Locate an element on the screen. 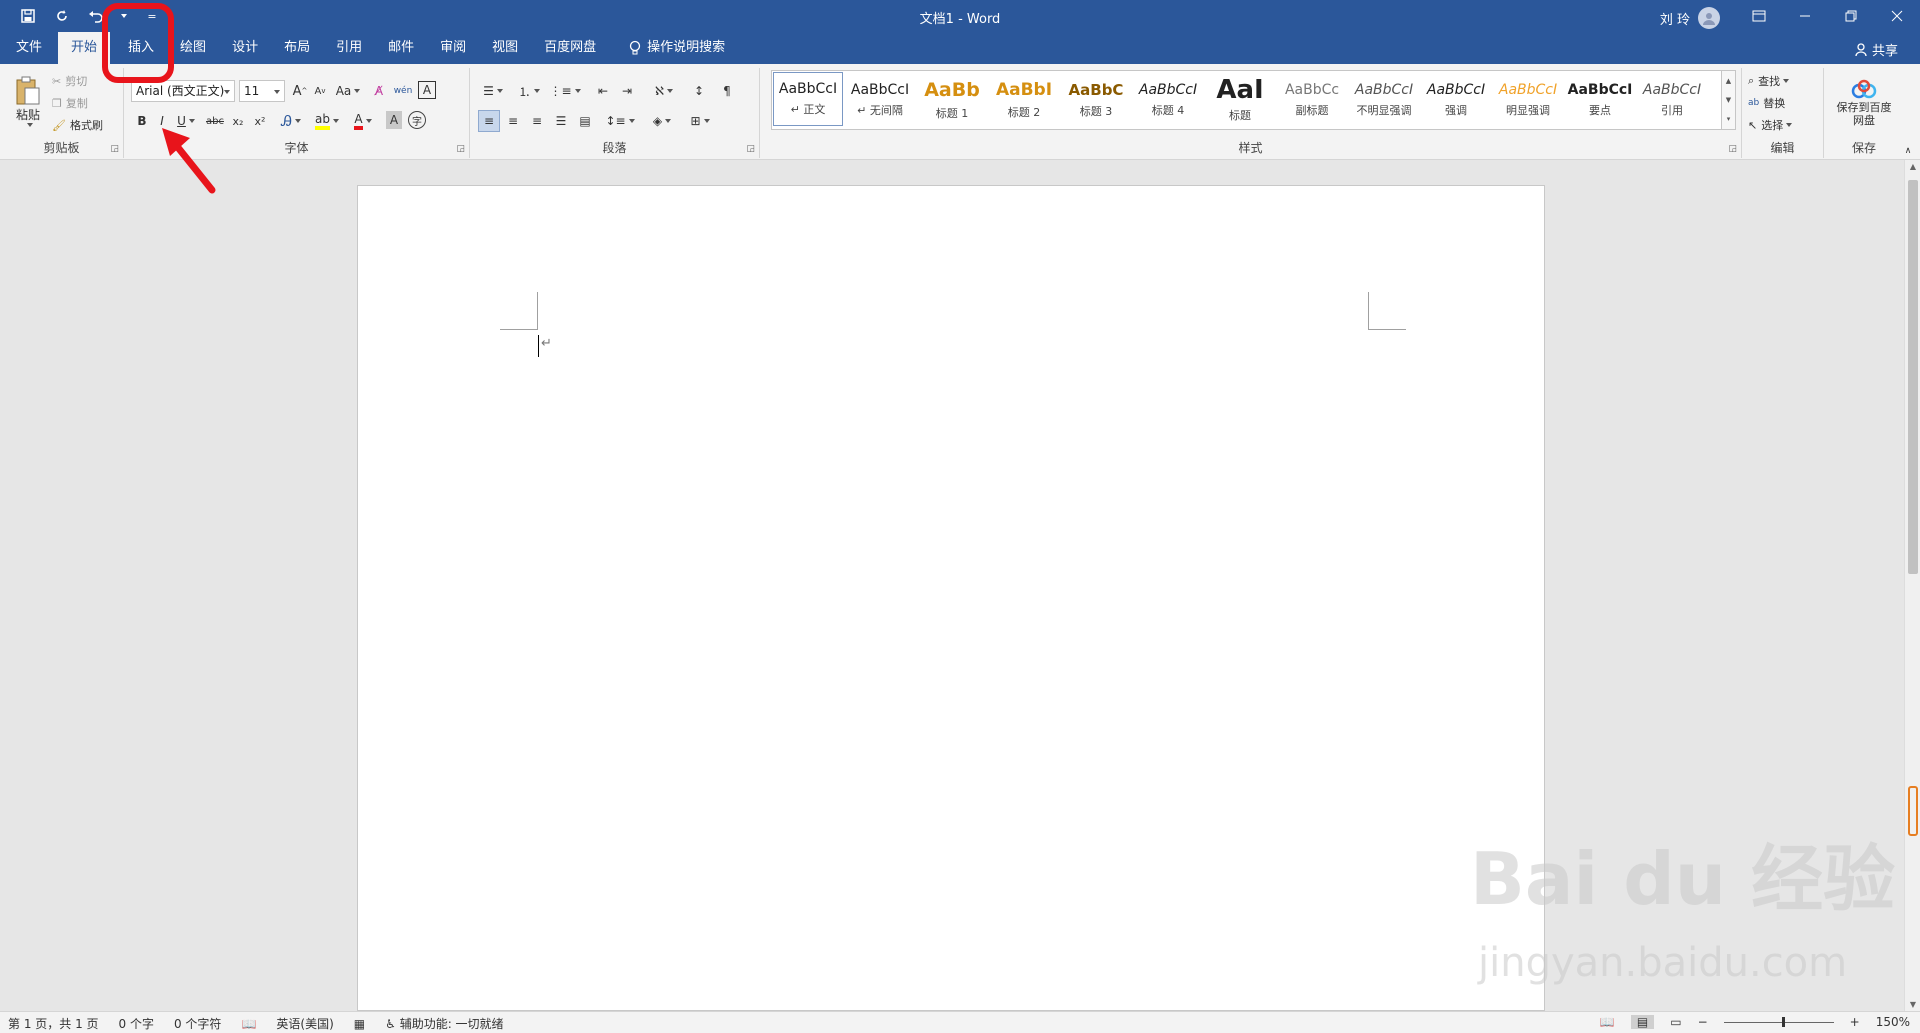  style-heading-1: AaBb 标题 1 is located at coordinates (952, 100).